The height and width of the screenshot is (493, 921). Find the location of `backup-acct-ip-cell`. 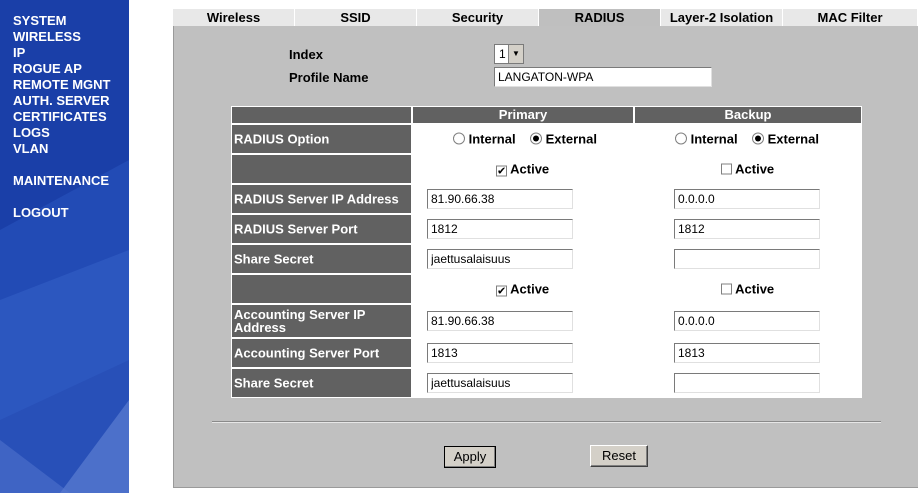

backup-acct-ip-cell is located at coordinates (748, 321).